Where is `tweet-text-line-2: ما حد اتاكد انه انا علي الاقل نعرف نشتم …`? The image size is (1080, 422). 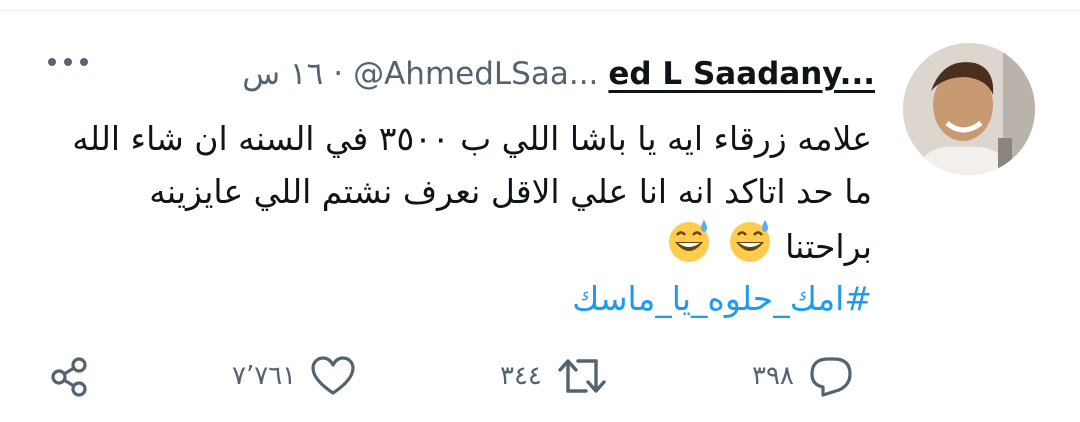 tweet-text-line-2: ما حد اتاكد انه انا علي الاقل نعرف نشتم … is located at coordinates (510, 191).